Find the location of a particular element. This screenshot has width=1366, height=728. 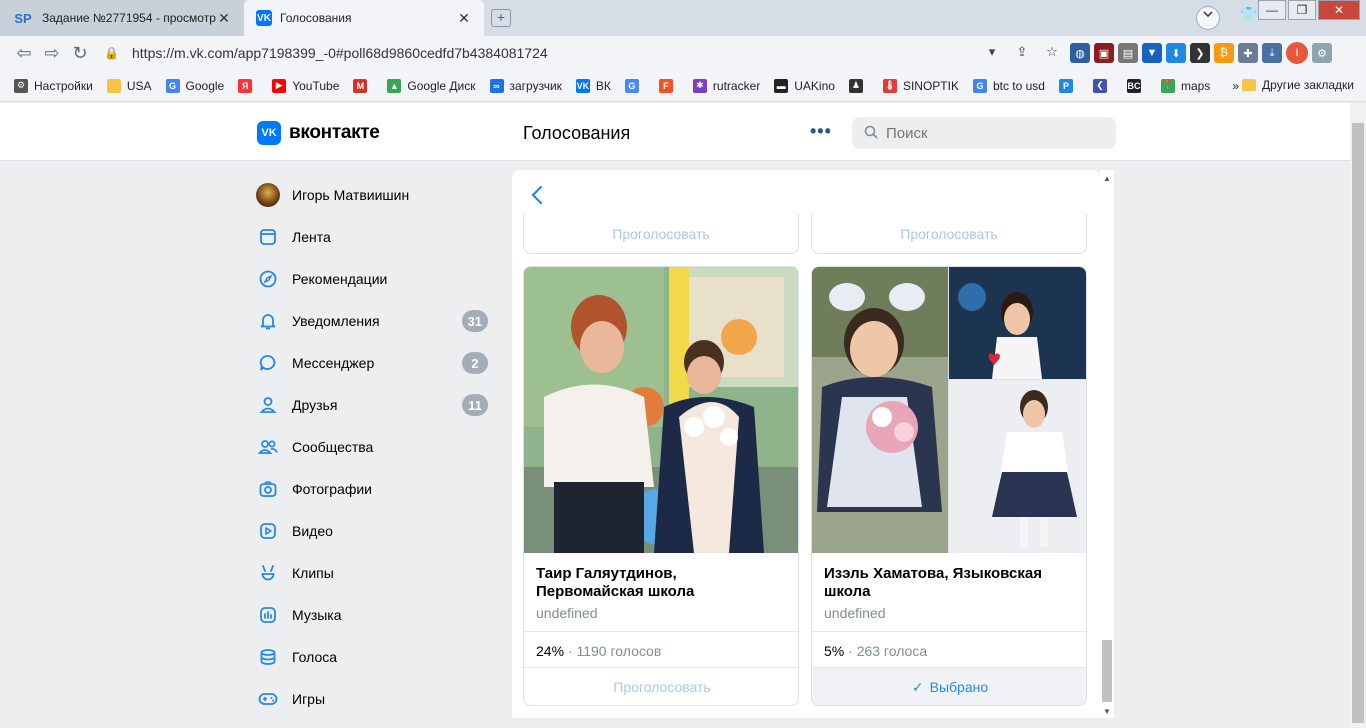

browser-tab-task: SP Задание №2771954 - просмотр з ✕ is located at coordinates (122, 18).